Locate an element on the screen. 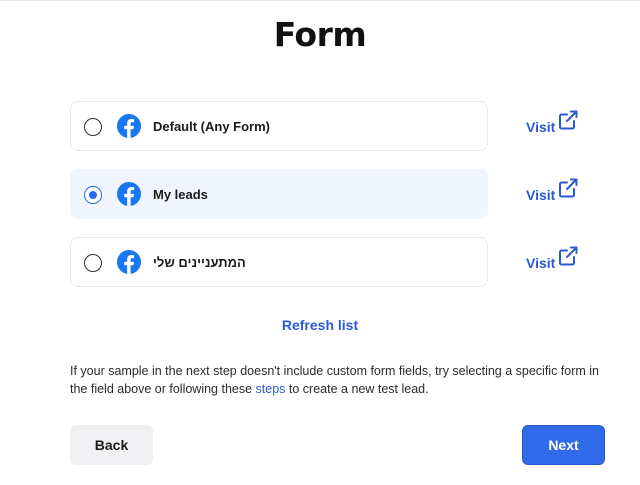  steps-link: steps is located at coordinates (271, 389).